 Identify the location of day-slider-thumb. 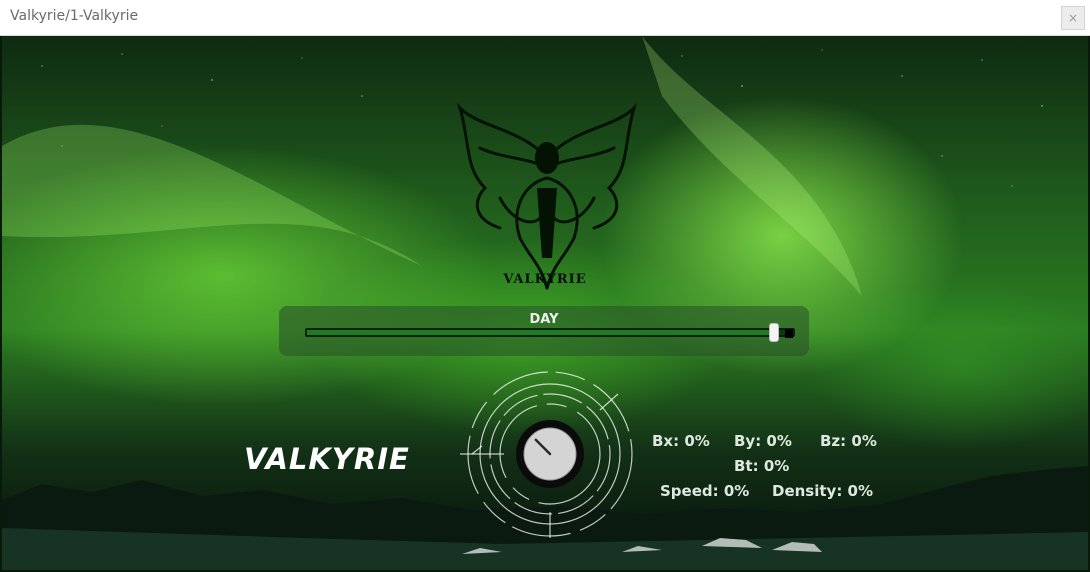
(773, 332).